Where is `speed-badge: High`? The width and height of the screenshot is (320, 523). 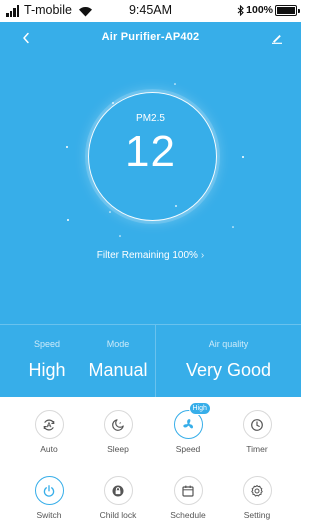
speed-badge: High is located at coordinates (199, 408).